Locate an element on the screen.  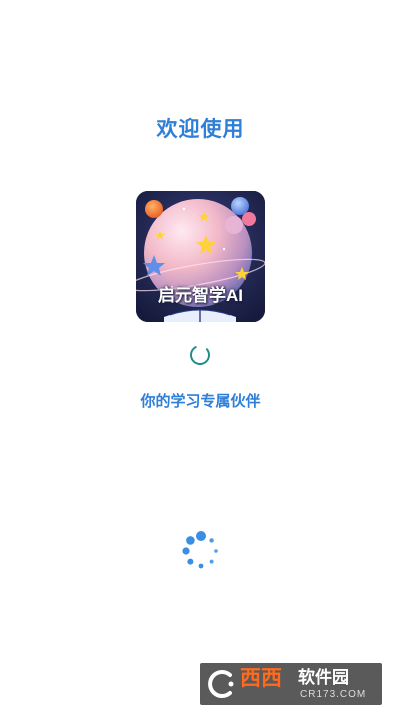
welcome-title: 欢迎使用 is located at coordinates (200, 129).